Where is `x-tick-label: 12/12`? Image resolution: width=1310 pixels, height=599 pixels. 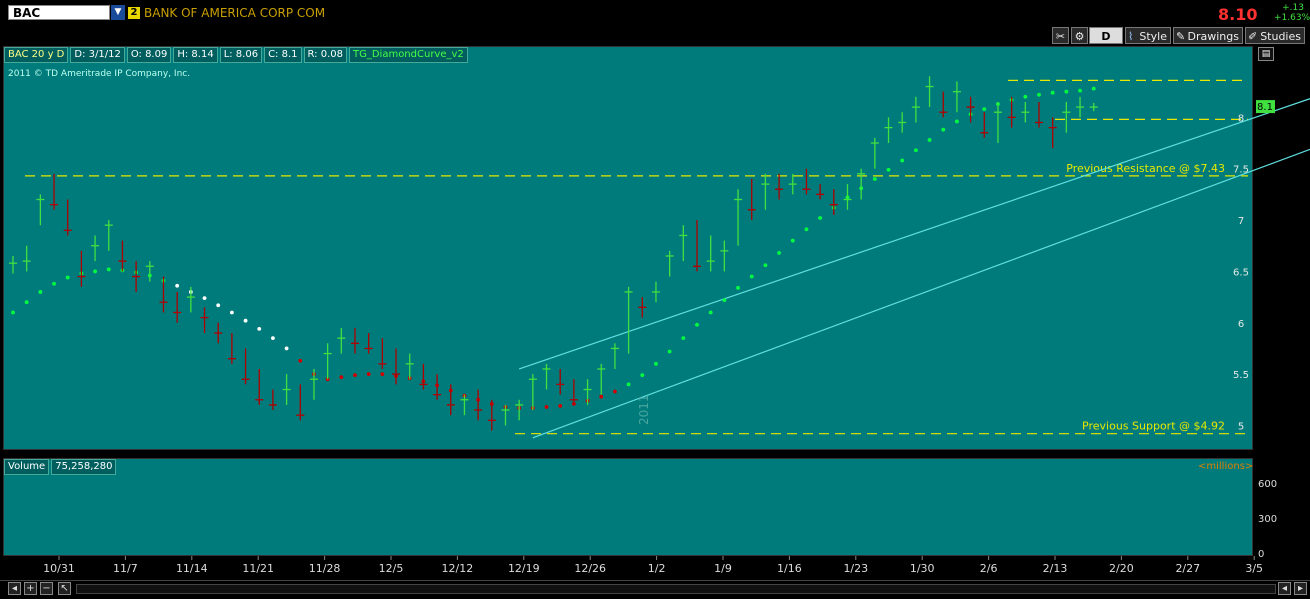 x-tick-label: 12/12 is located at coordinates (458, 568).